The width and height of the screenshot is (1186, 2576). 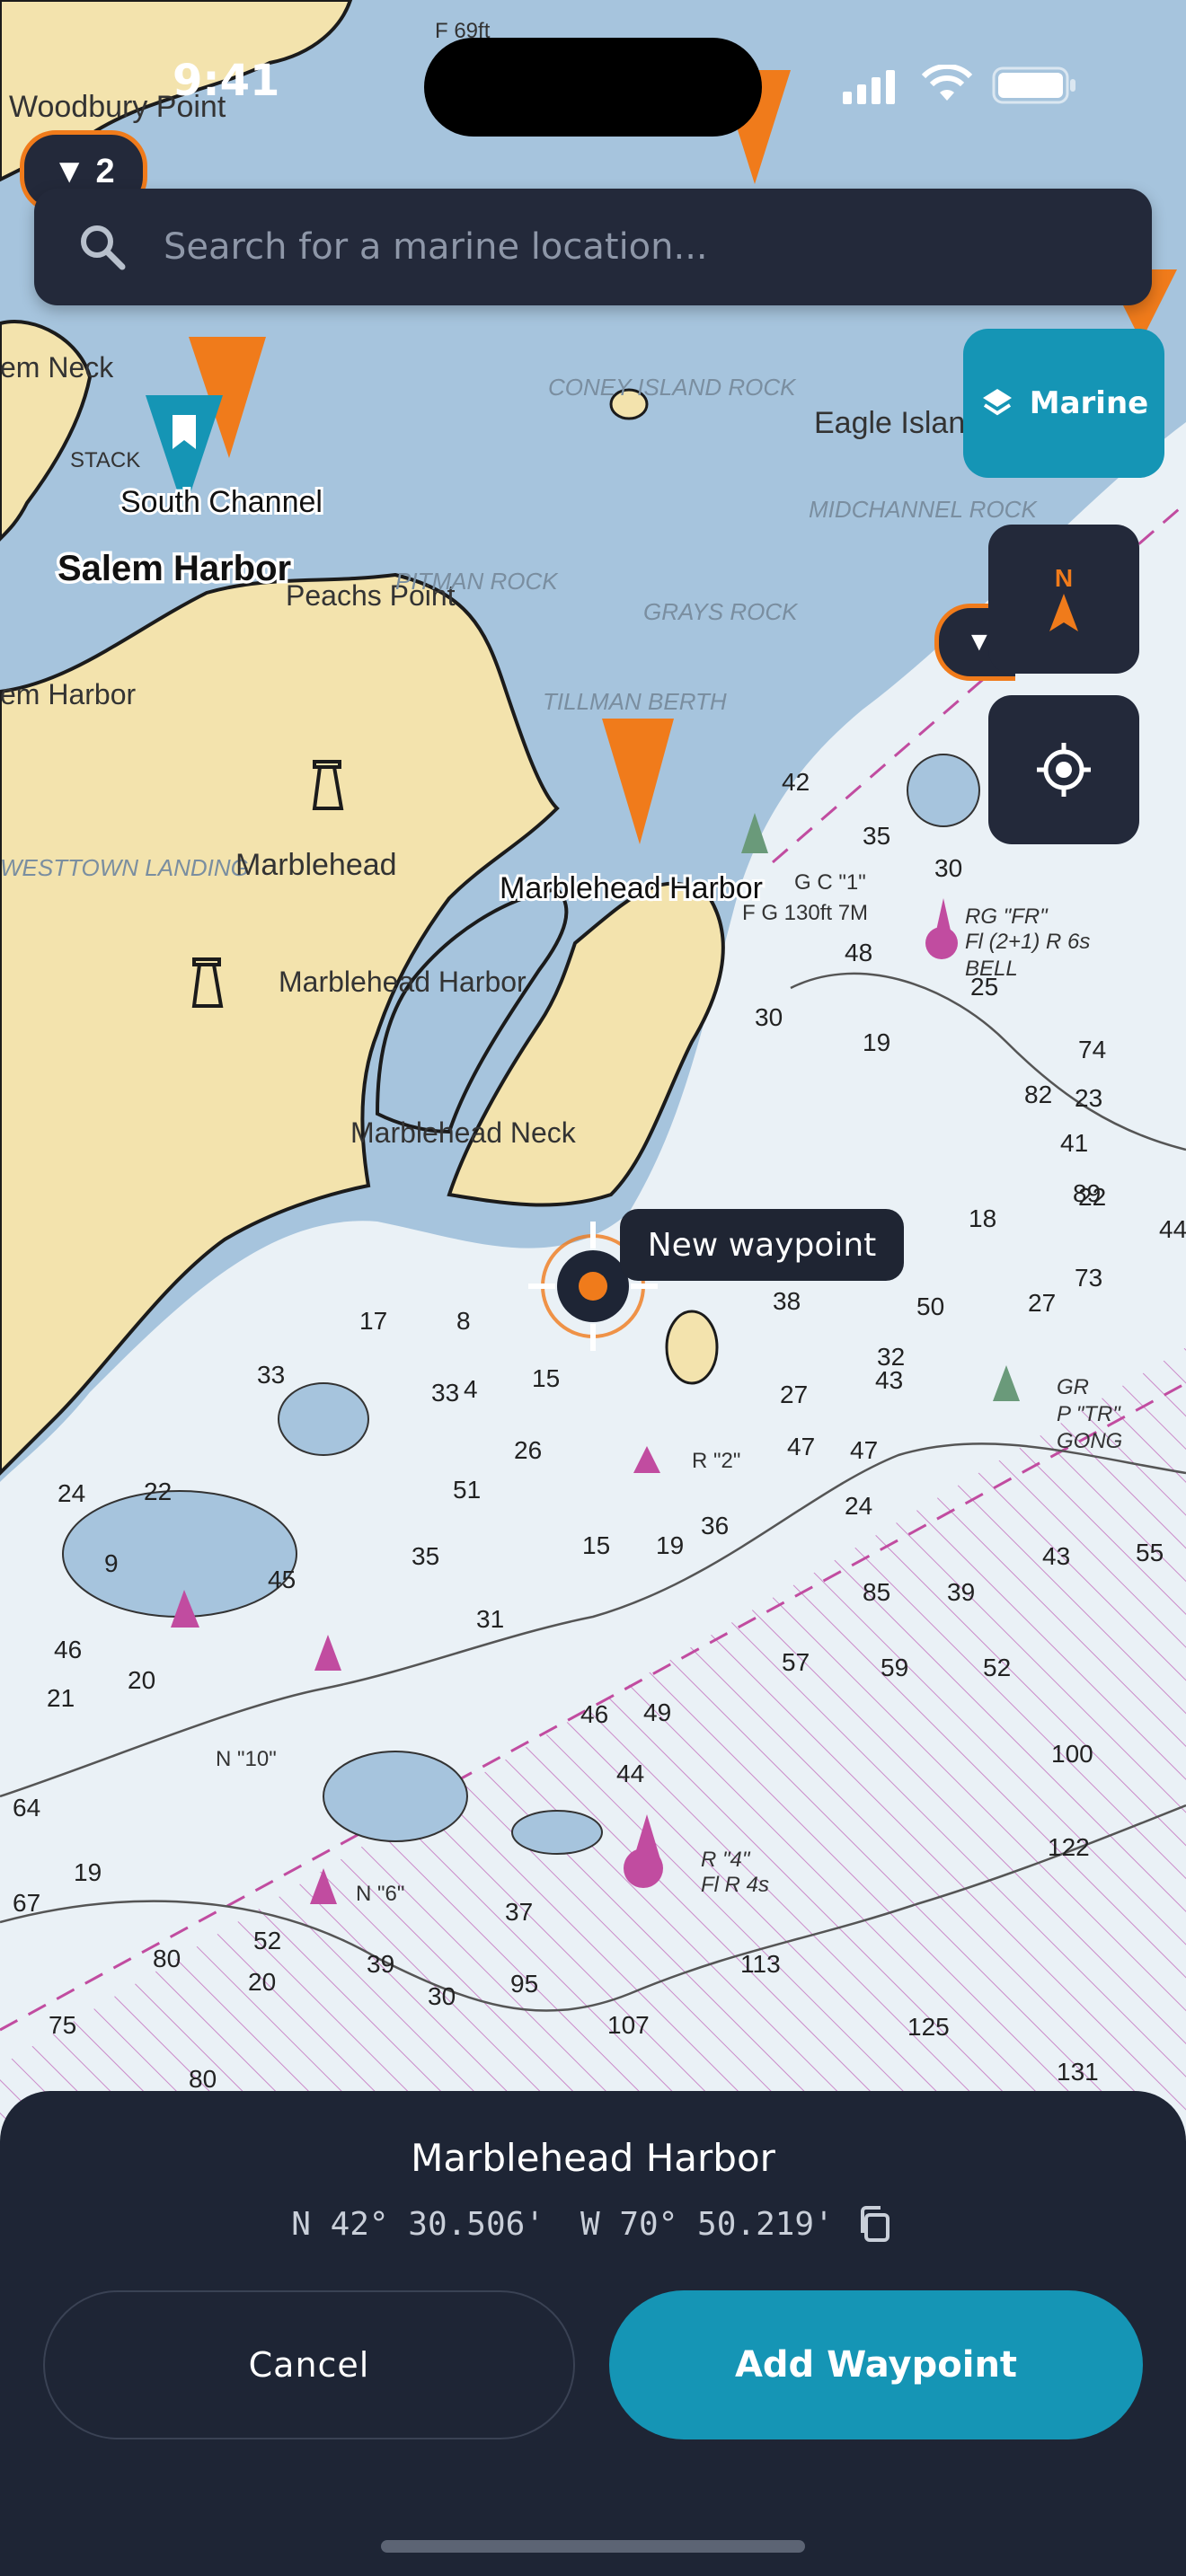 What do you see at coordinates (380, 1894) in the screenshot?
I see `map-label: N "6"` at bounding box center [380, 1894].